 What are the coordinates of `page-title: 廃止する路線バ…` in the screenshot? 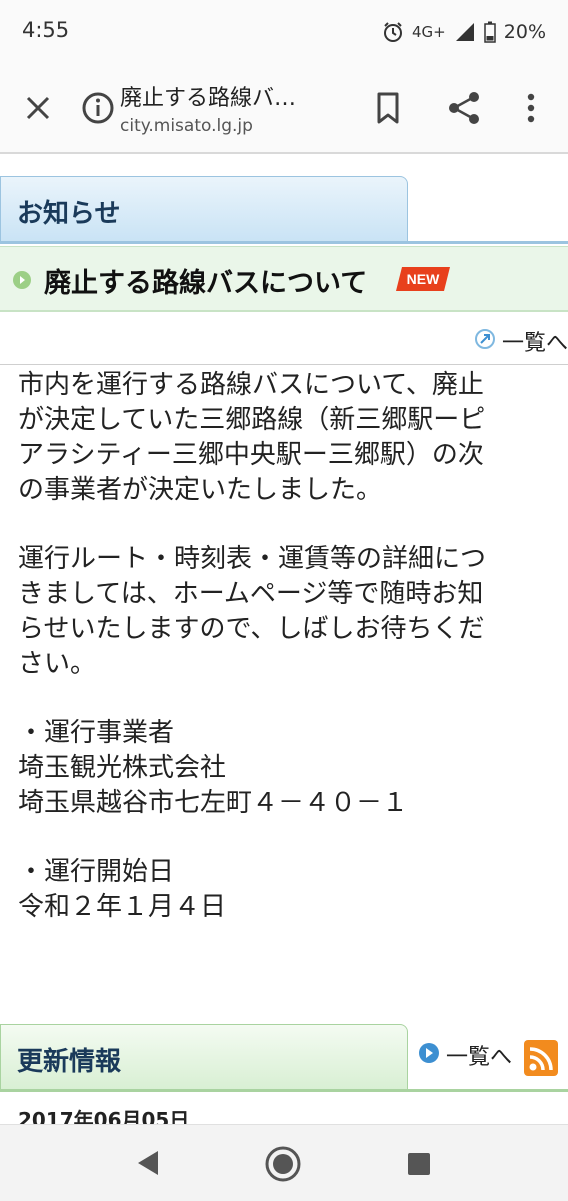 It's located at (208, 96).